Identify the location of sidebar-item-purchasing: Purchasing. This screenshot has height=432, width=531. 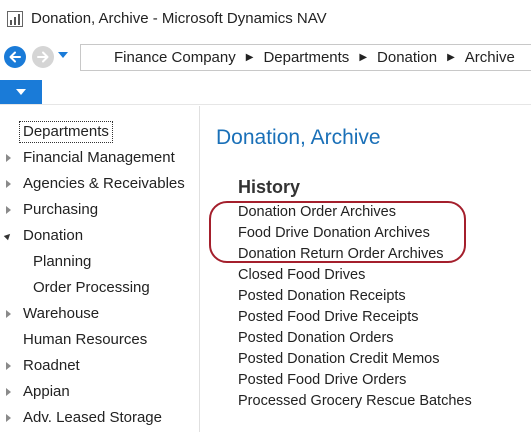
(99, 210).